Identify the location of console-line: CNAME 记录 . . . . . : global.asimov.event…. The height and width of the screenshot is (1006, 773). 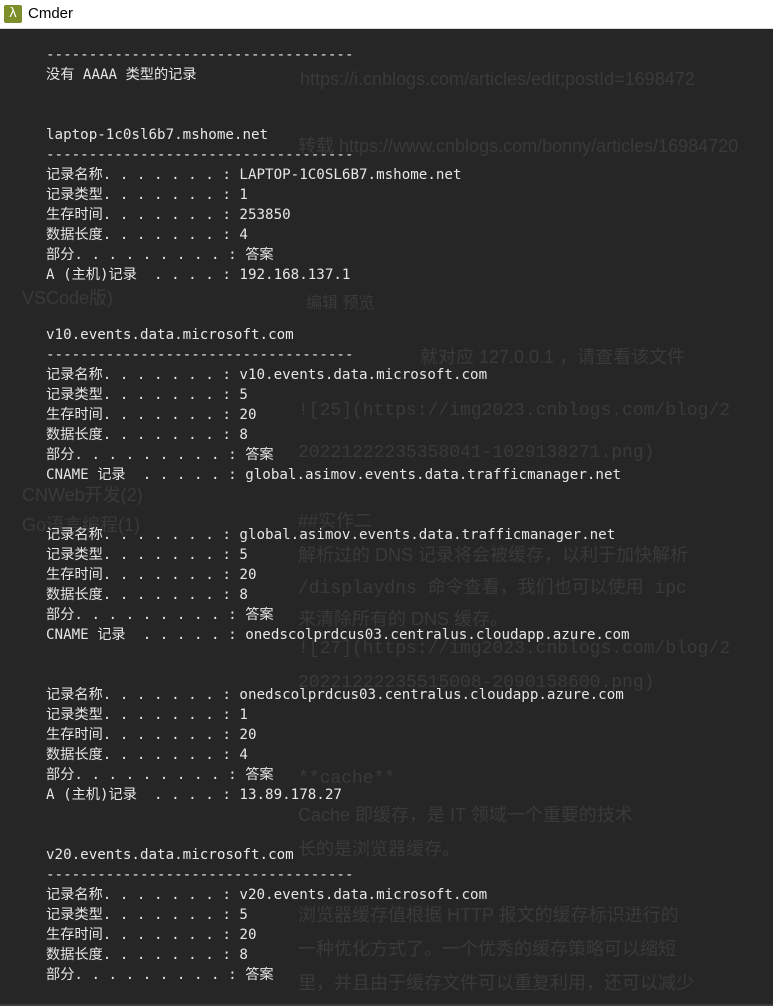
(334, 475).